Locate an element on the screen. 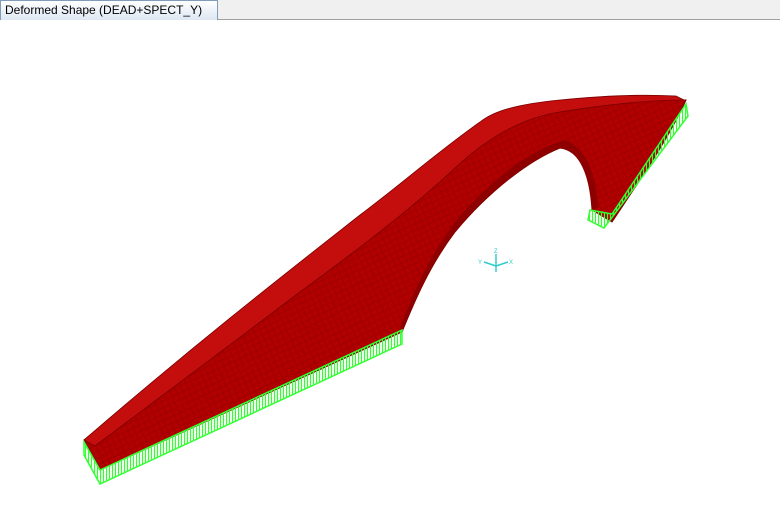 The width and height of the screenshot is (780, 514). global-axes-icon is located at coordinates (496, 263).